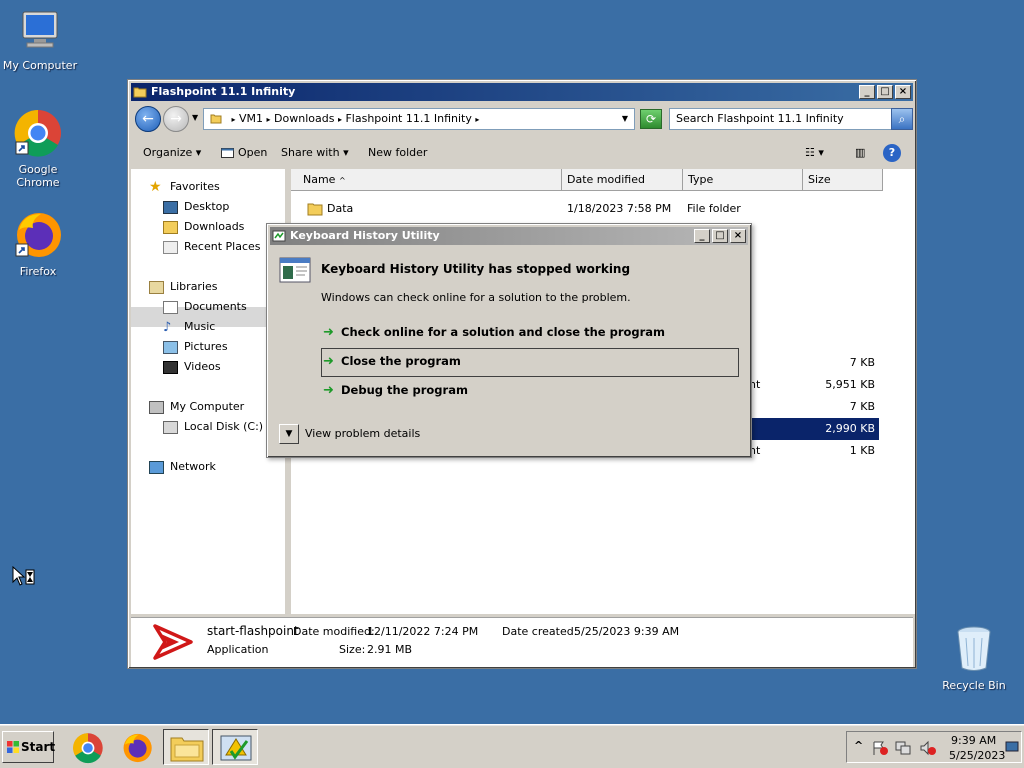  What do you see at coordinates (195, 117) in the screenshot?
I see `recent-pages-dropdown: ▼` at bounding box center [195, 117].